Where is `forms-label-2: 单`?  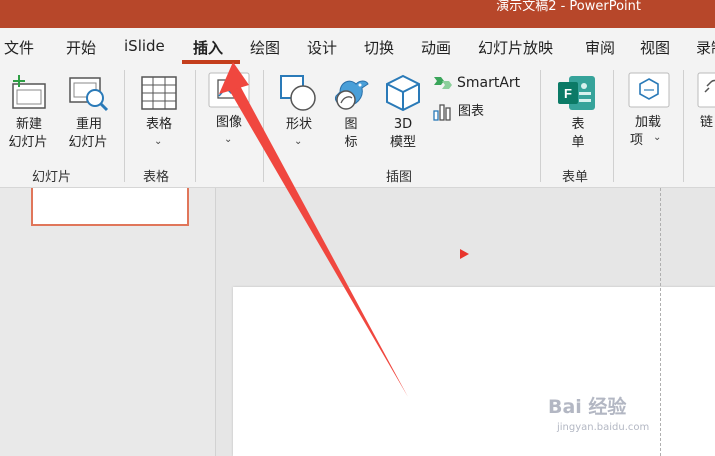 forms-label-2: 单 is located at coordinates (578, 142).